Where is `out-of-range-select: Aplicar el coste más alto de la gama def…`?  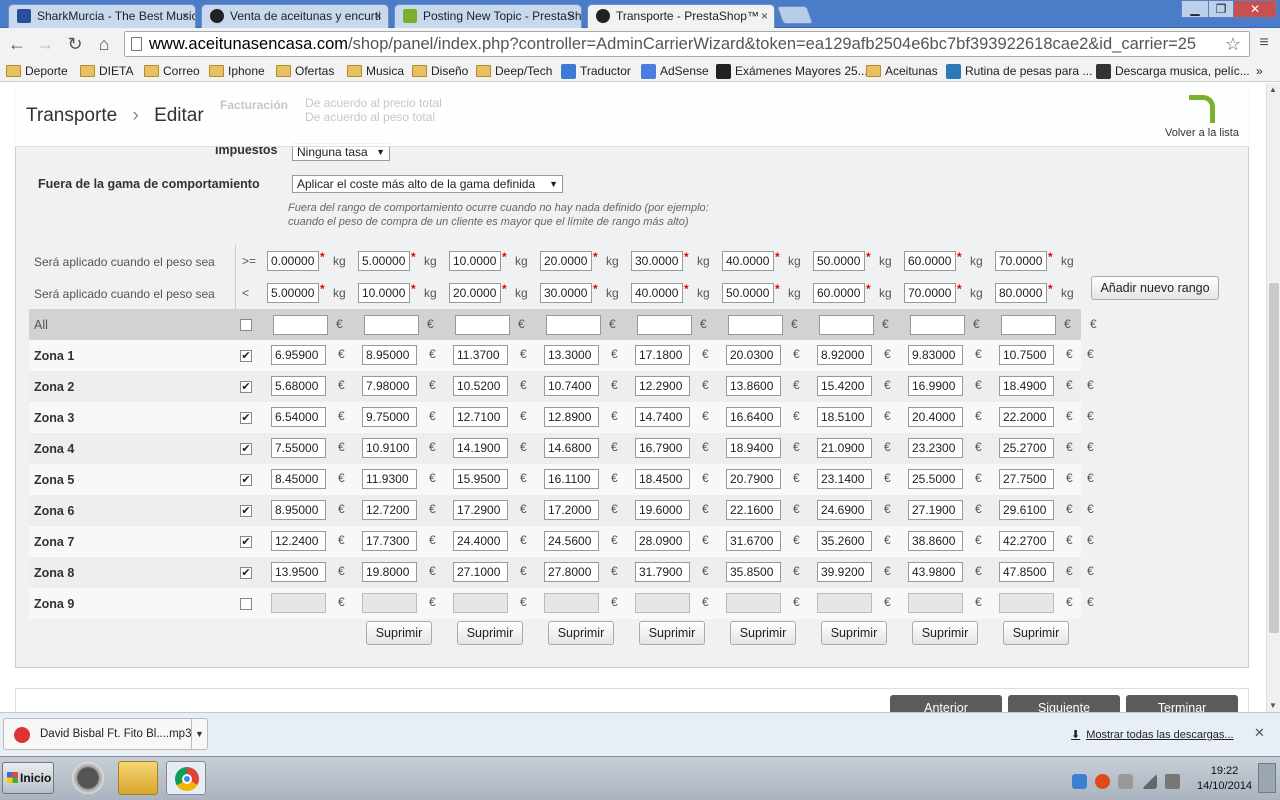 out-of-range-select: Aplicar el coste más alto de la gama def… is located at coordinates (427, 184).